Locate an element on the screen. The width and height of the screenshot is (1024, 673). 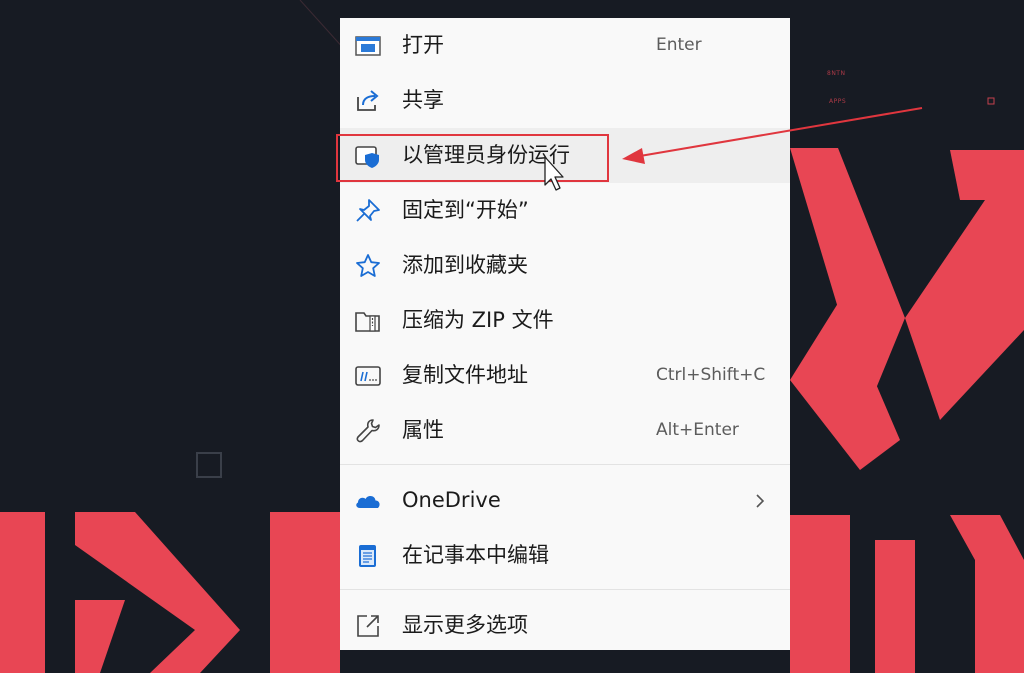
menu-item-edit-in-notepad: 在记事本中编辑 is located at coordinates (565, 555).